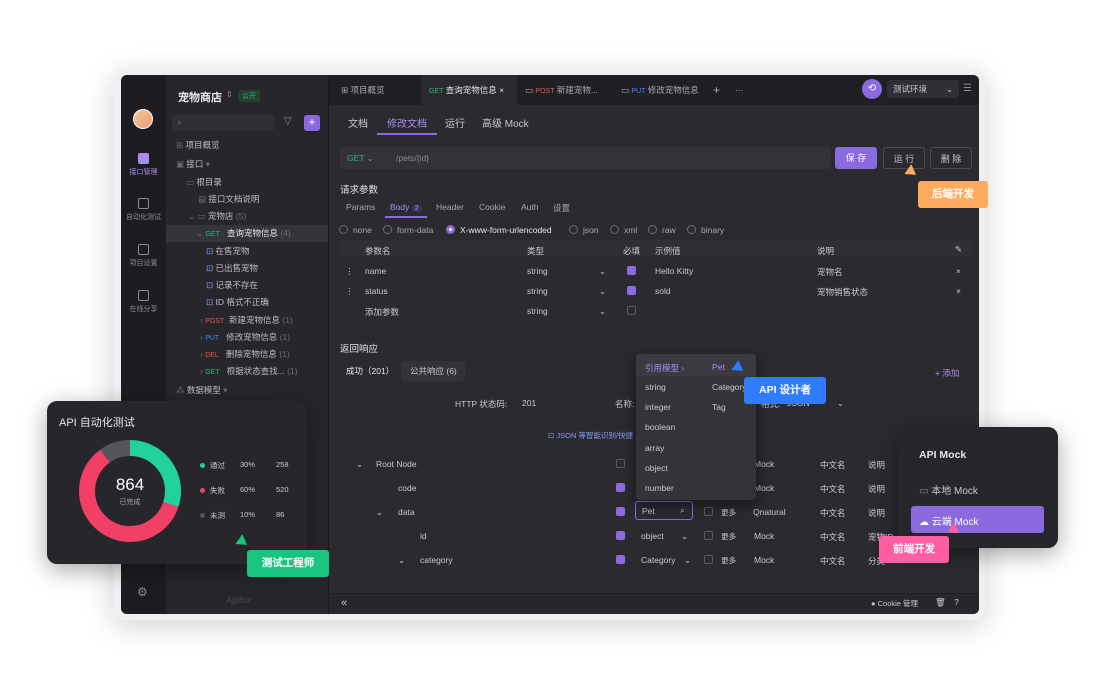 The height and width of the screenshot is (695, 1098). What do you see at coordinates (193, 164) in the screenshot?
I see `tree-item-api: ▣ 接口 ▾` at bounding box center [193, 164].